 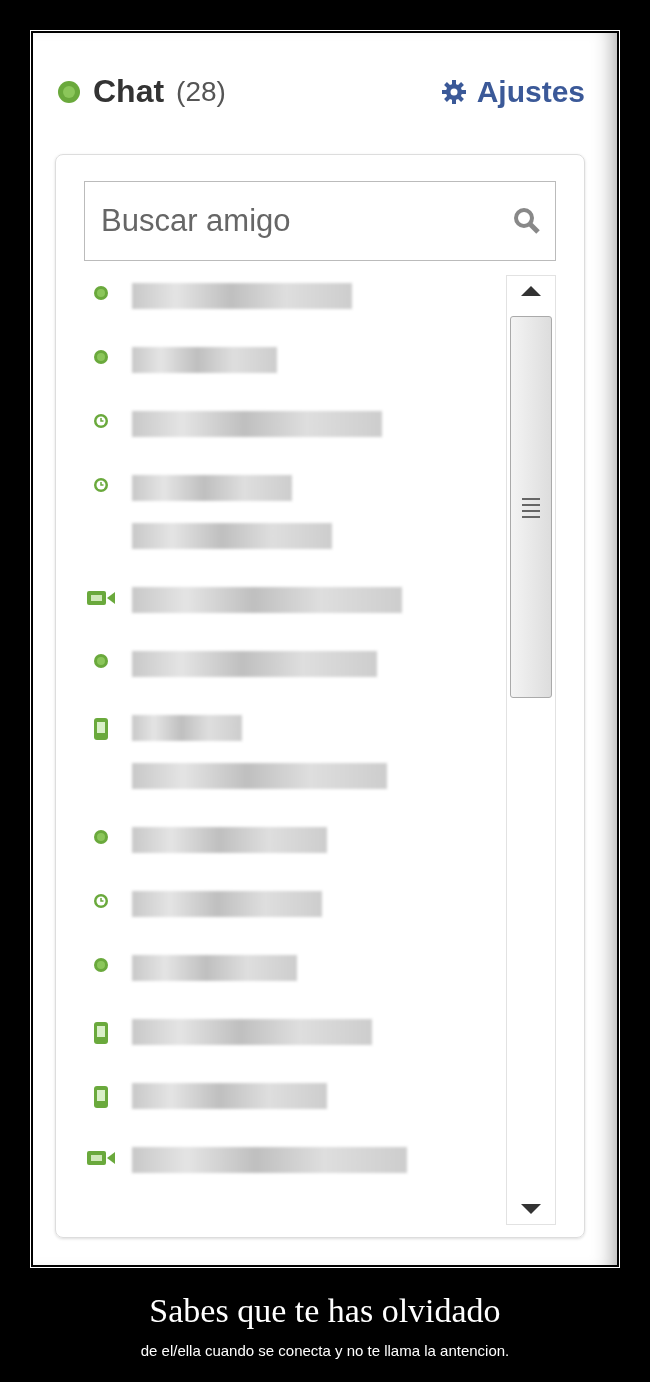 What do you see at coordinates (512, 91) in the screenshot?
I see `settings-link: Ajustes` at bounding box center [512, 91].